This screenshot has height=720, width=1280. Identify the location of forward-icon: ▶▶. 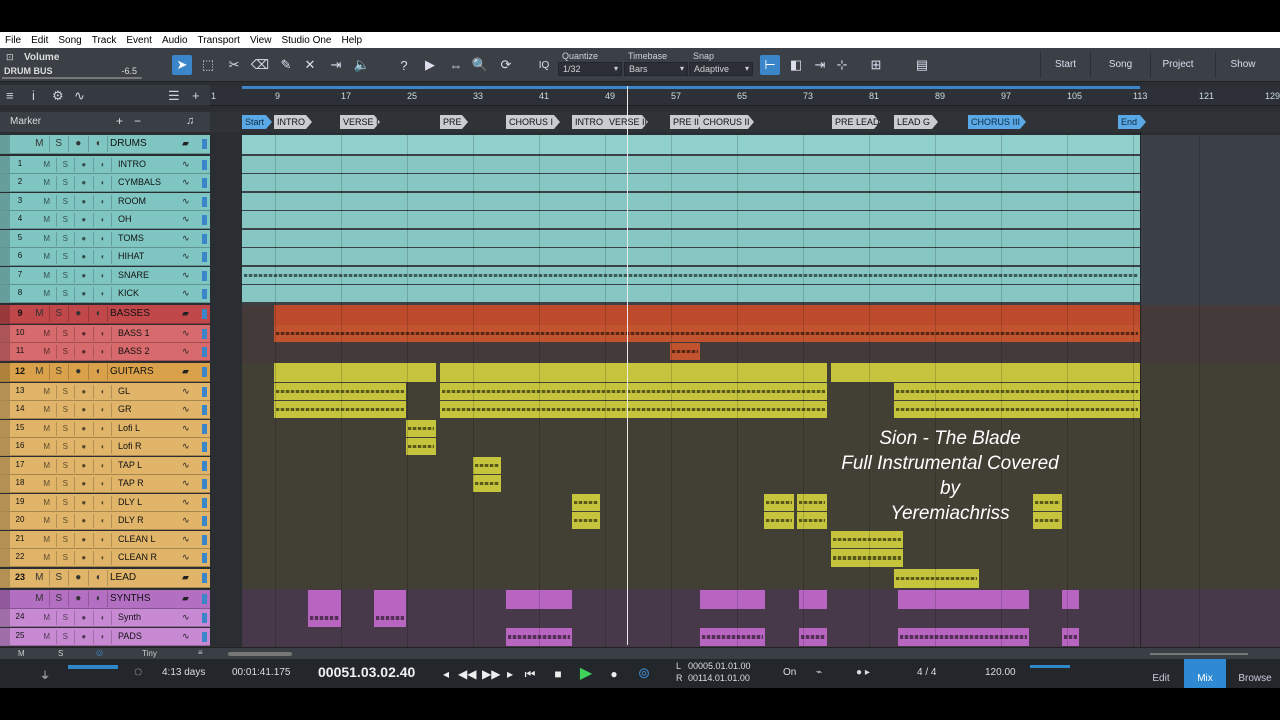
(491, 674).